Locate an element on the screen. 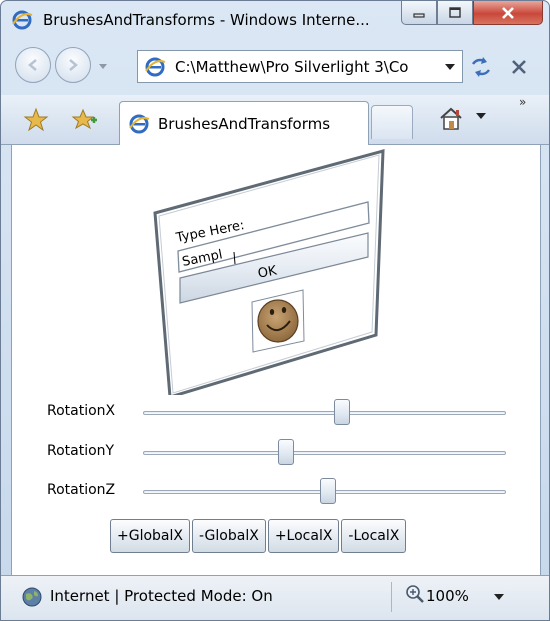 This screenshot has height=621, width=550. tab-label: BrushesAndTransforms is located at coordinates (244, 124).